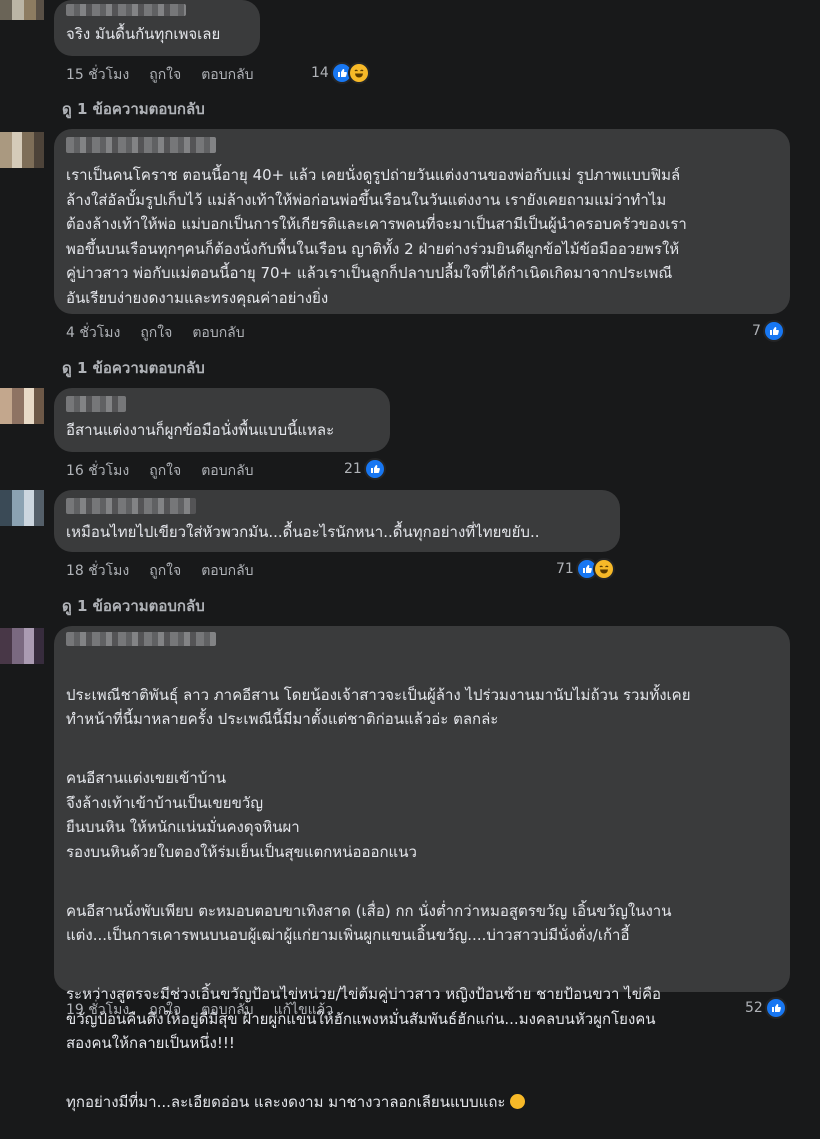 The image size is (820, 1139). What do you see at coordinates (199, 1010) in the screenshot?
I see `comment-actions: 19 ชั่วโมง ถูกใจ ตอบกลับ แก้ไขแล้ว` at bounding box center [199, 1010].